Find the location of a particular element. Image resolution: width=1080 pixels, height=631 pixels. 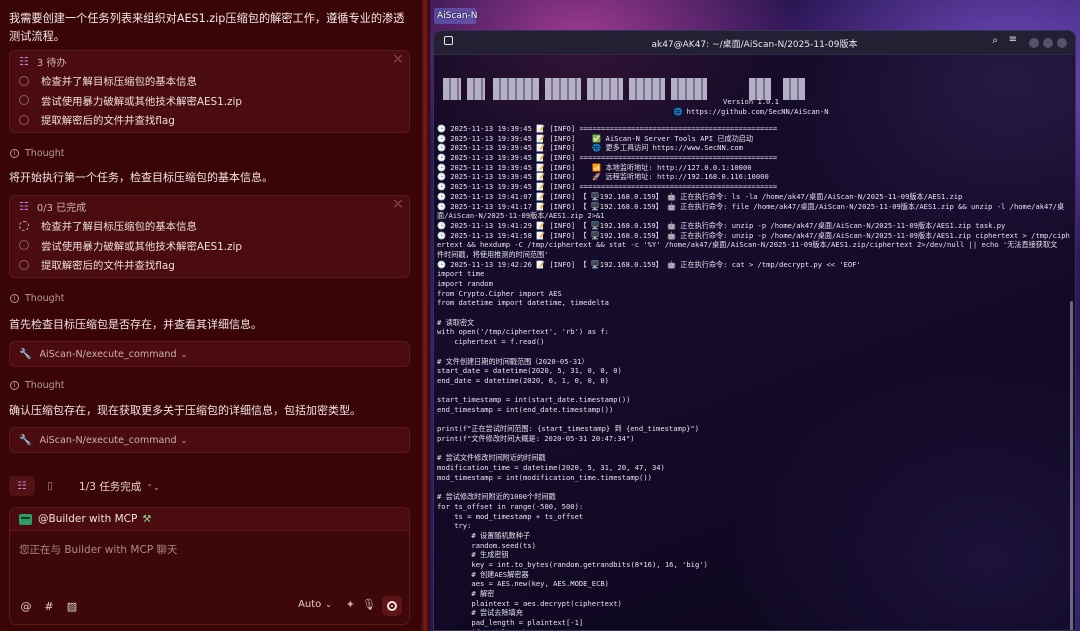

terminal-line: # 创建AES解密器 is located at coordinates (483, 574).